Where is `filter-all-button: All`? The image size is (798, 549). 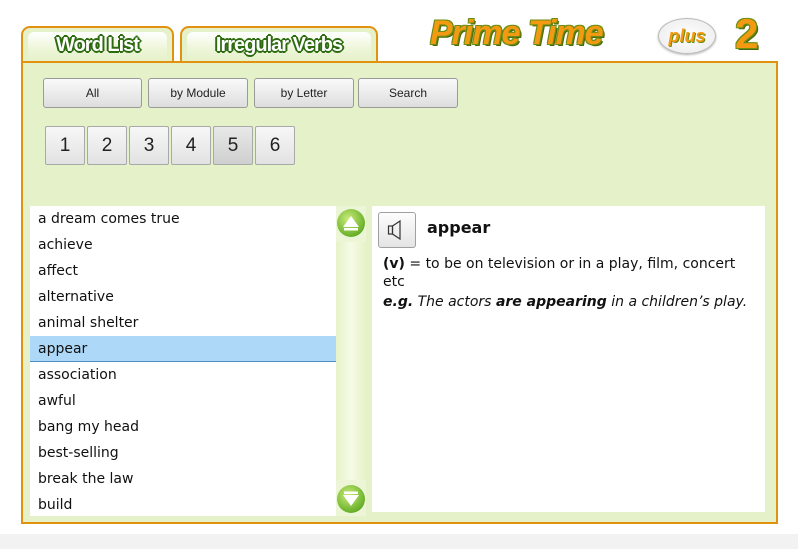 filter-all-button: All is located at coordinates (92, 93).